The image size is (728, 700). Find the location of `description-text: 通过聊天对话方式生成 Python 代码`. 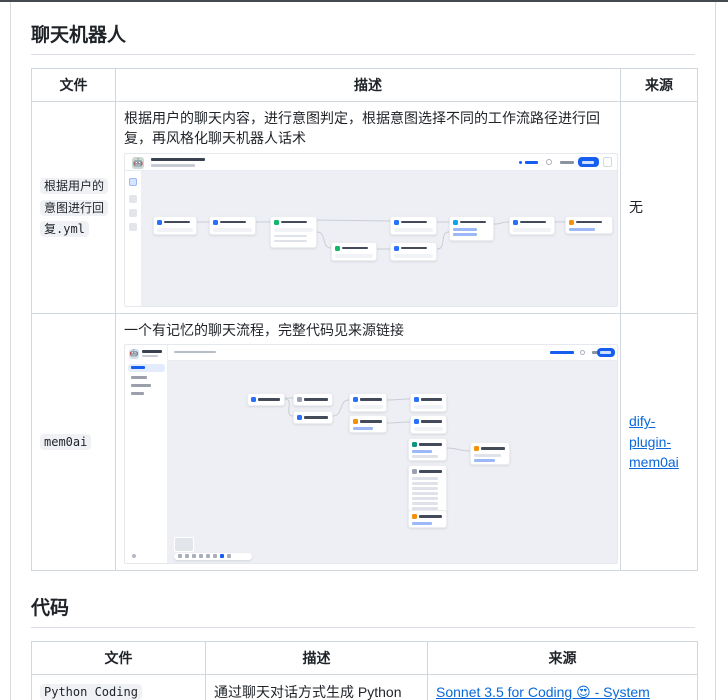

description-text: 通过聊天对话方式生成 Python 代码 is located at coordinates (308, 691).